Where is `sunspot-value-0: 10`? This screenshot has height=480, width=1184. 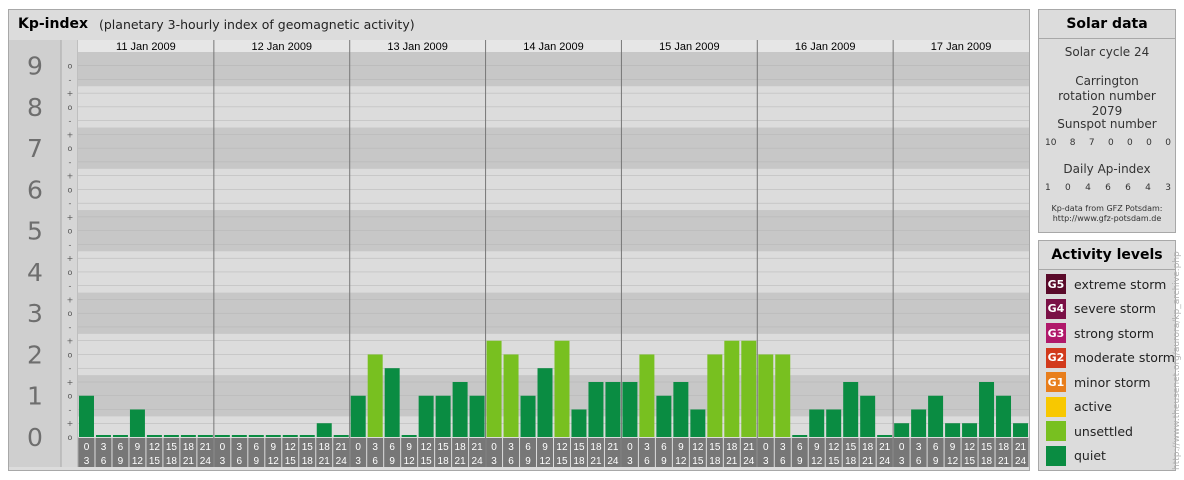
sunspot-value-0: 10 is located at coordinates (1051, 143).